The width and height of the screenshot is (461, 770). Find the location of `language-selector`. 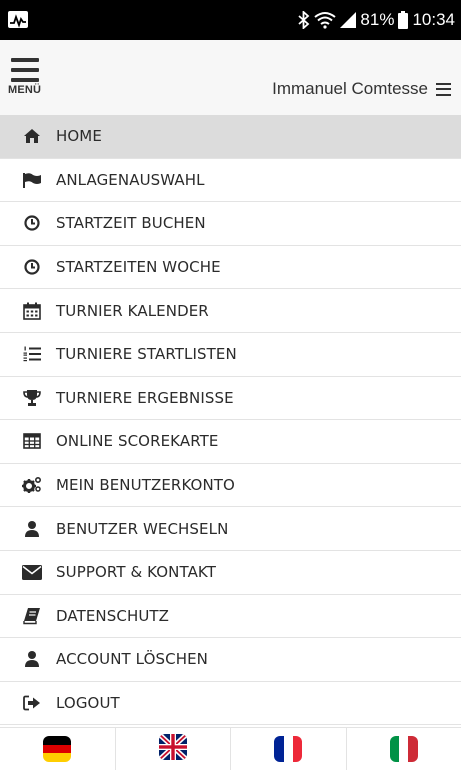

language-selector is located at coordinates (230, 748).